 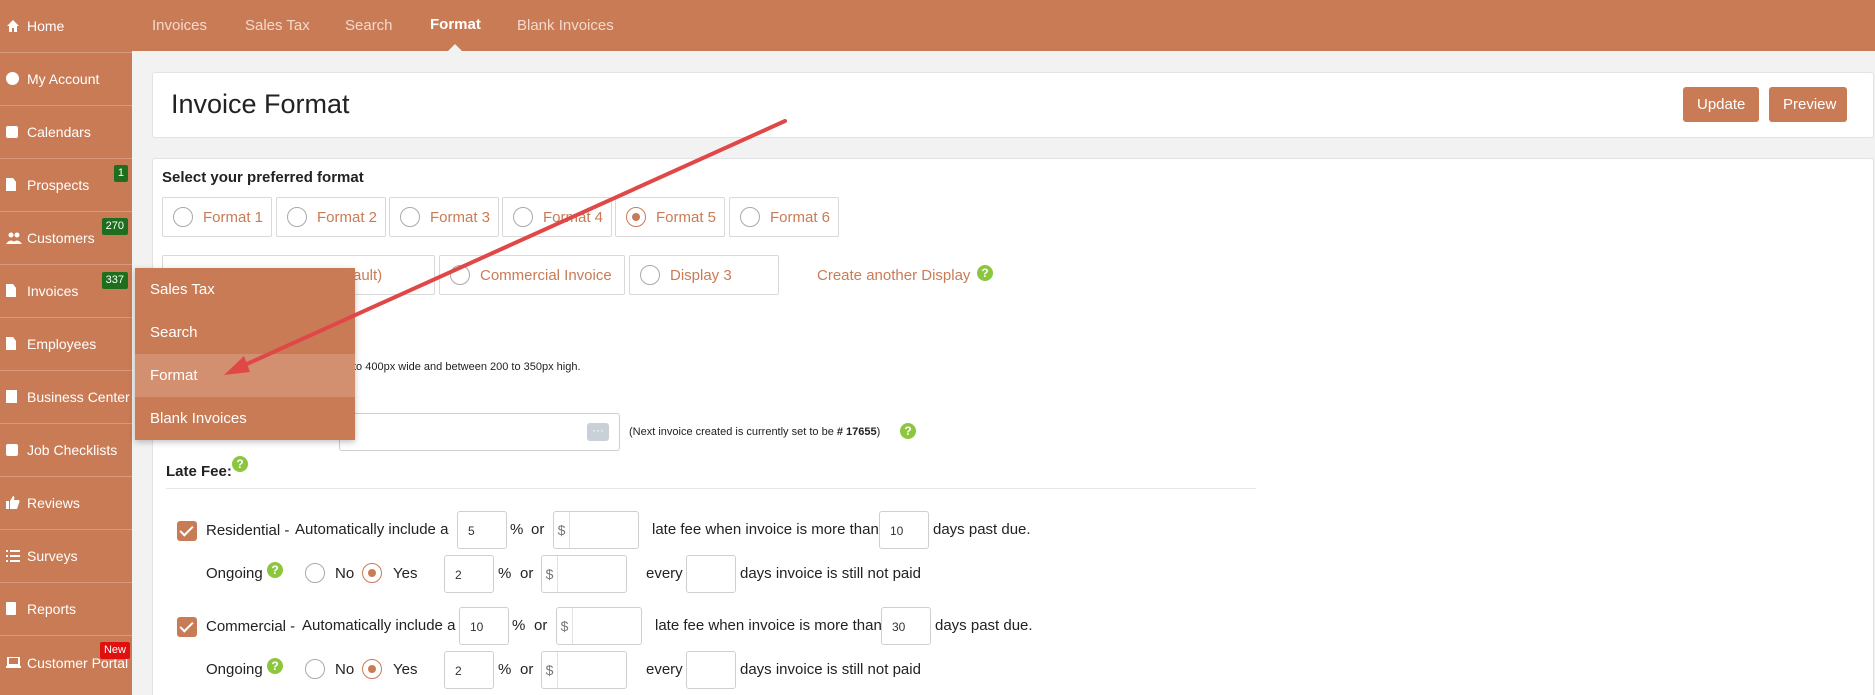 I want to click on create-display-link: Create another Display, so click(x=893, y=275).